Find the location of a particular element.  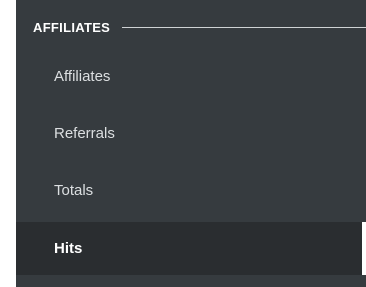

active-indicator is located at coordinates (364, 248).